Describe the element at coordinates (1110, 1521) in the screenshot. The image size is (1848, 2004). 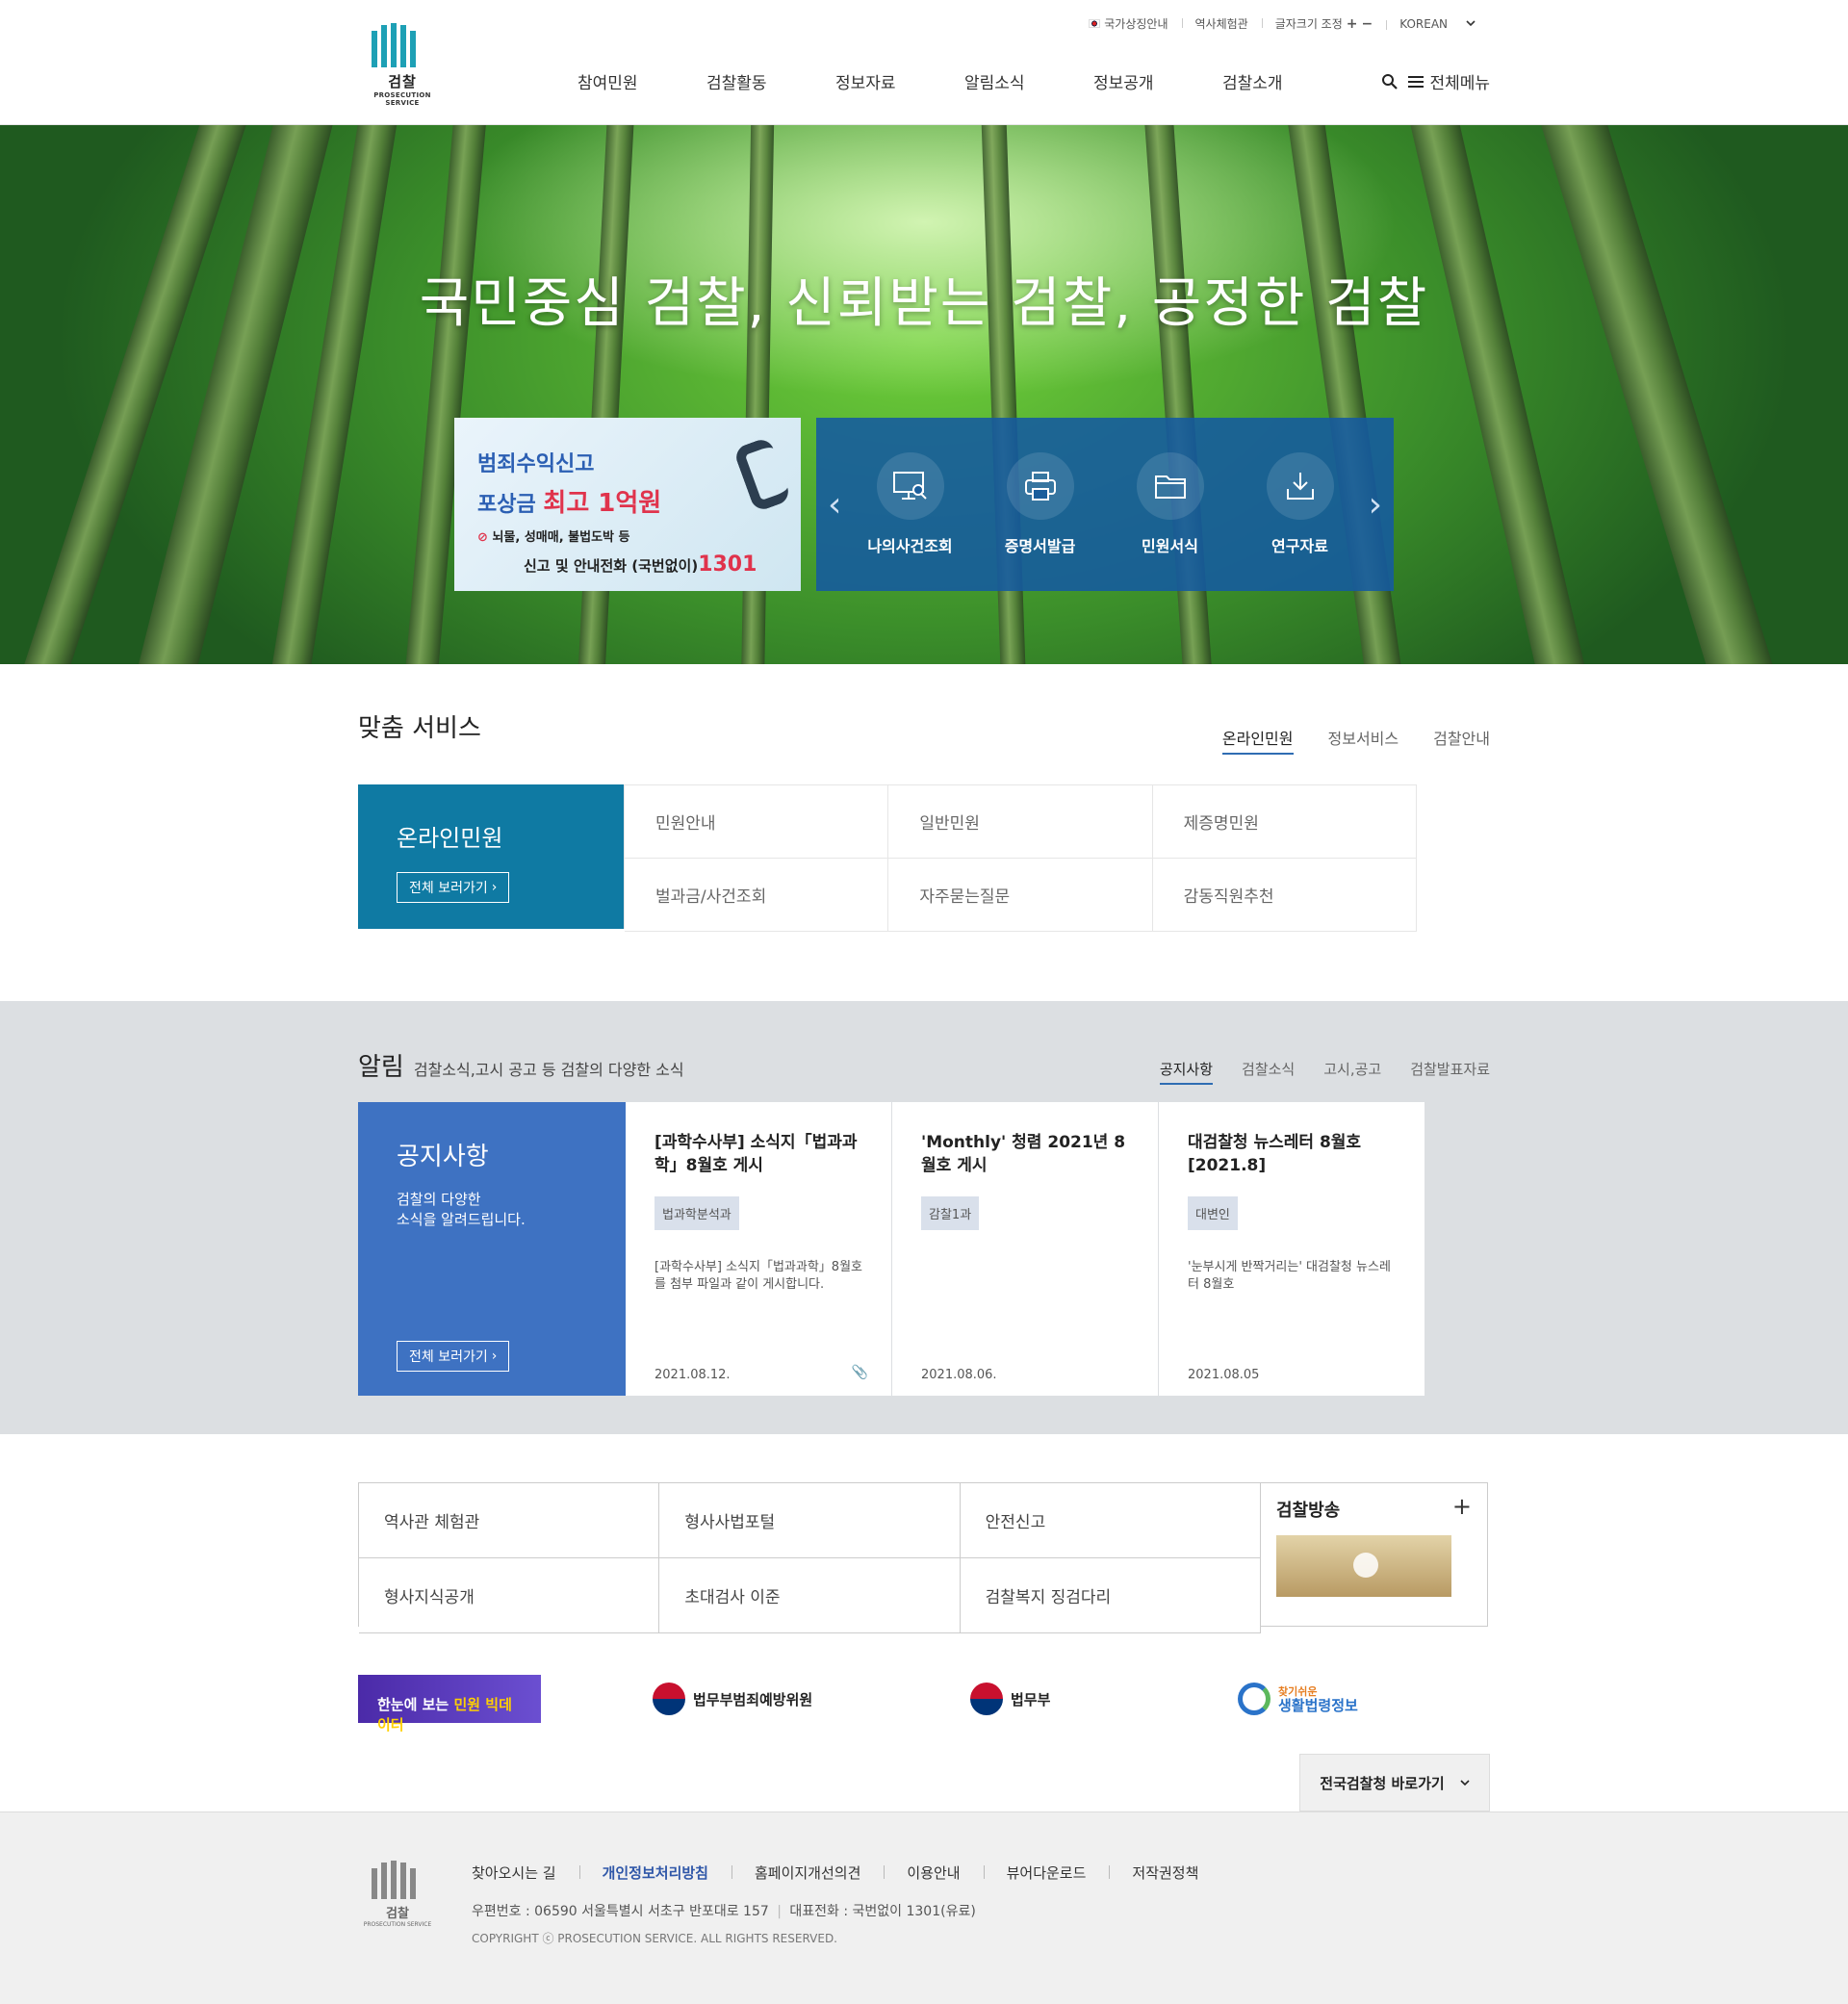
I see `link-safety-report: 안전신고` at that location.